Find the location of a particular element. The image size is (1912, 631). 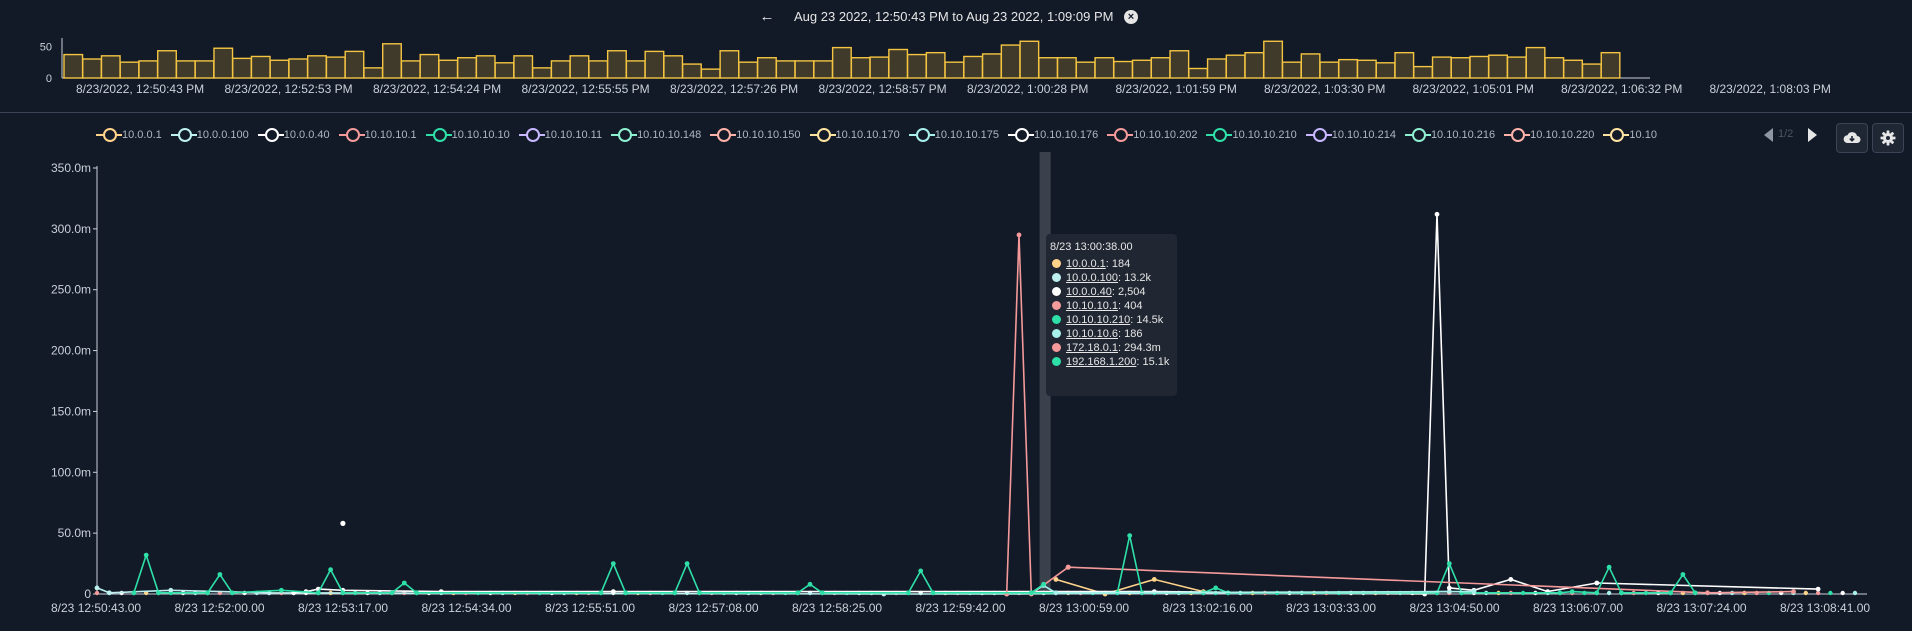

legend-item: 10.10.10.1 is located at coordinates (377, 135).